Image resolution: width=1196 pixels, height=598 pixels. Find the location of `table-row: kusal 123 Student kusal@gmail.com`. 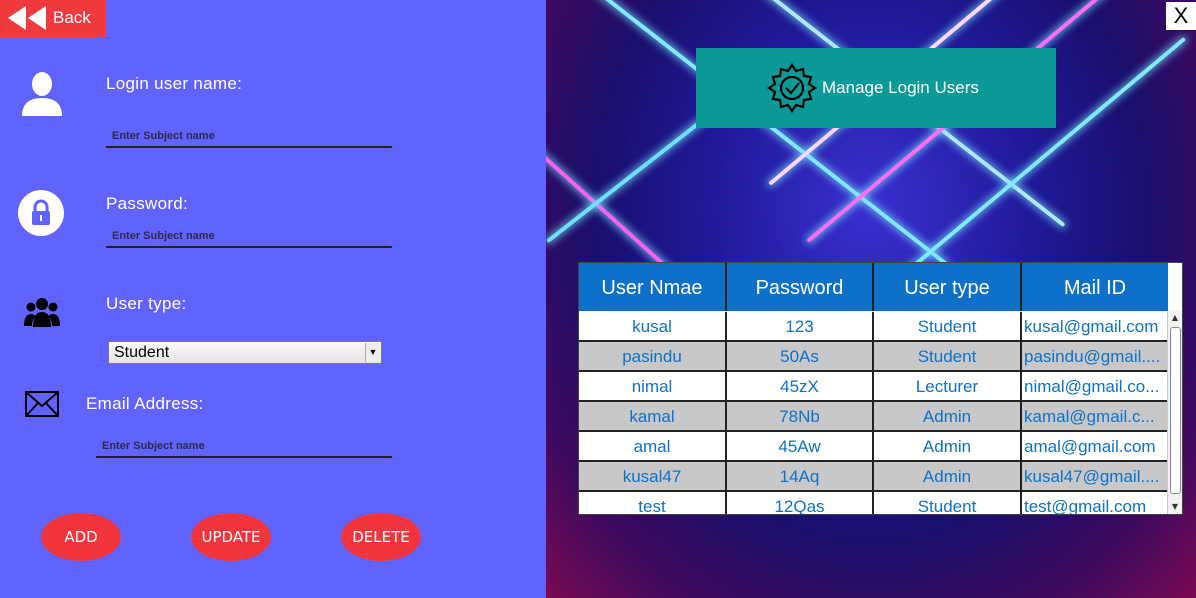

table-row: kusal 123 Student kusal@gmail.com is located at coordinates (873, 327).